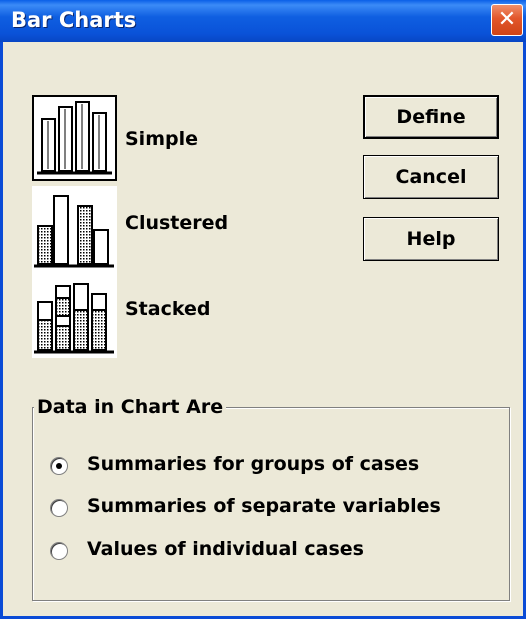  I want to click on window-title: Bar Charts, so click(74, 20).